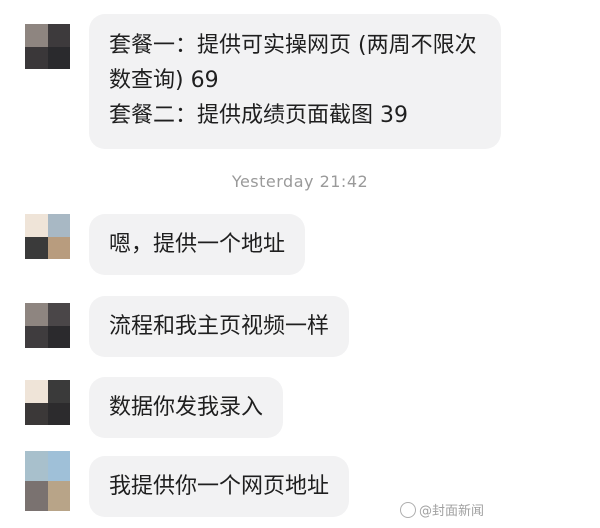 The width and height of the screenshot is (600, 528). I want to click on timestamp-divider: Yesterday 21:42, so click(300, 181).